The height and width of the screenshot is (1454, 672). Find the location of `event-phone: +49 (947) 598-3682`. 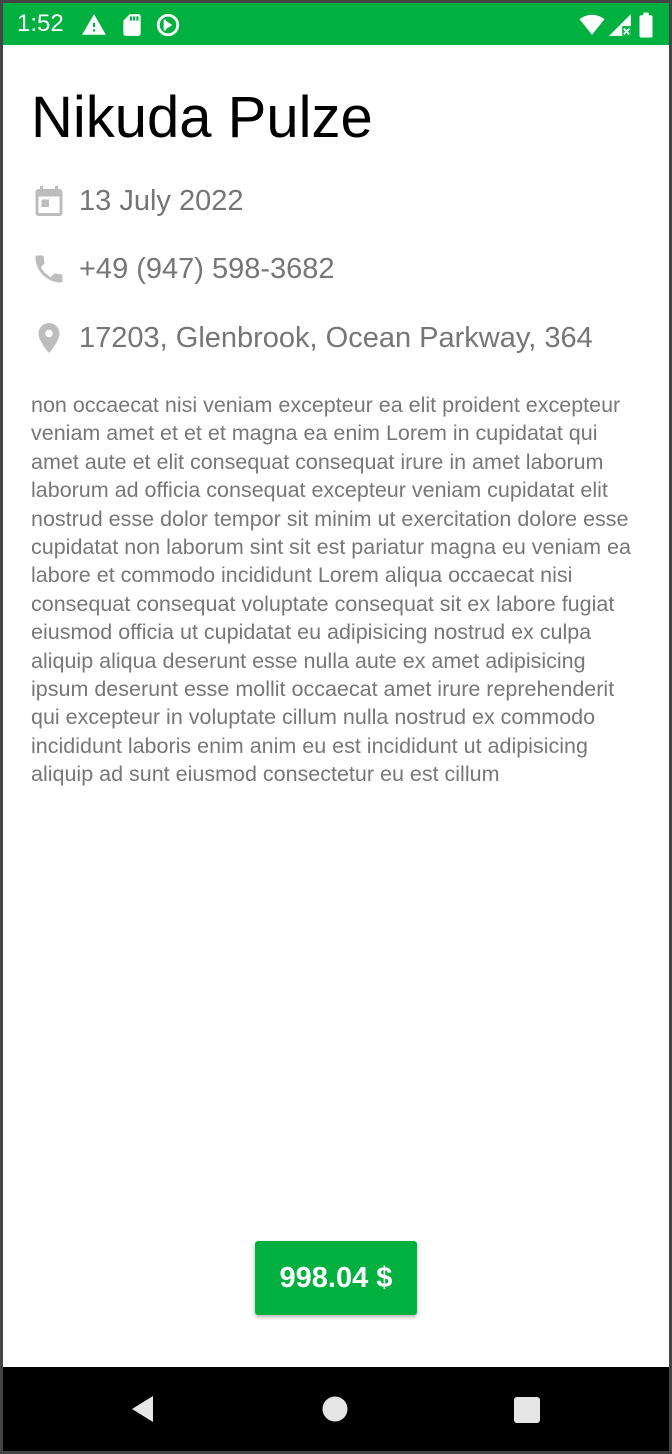

event-phone: +49 (947) 598-3682 is located at coordinates (207, 269).